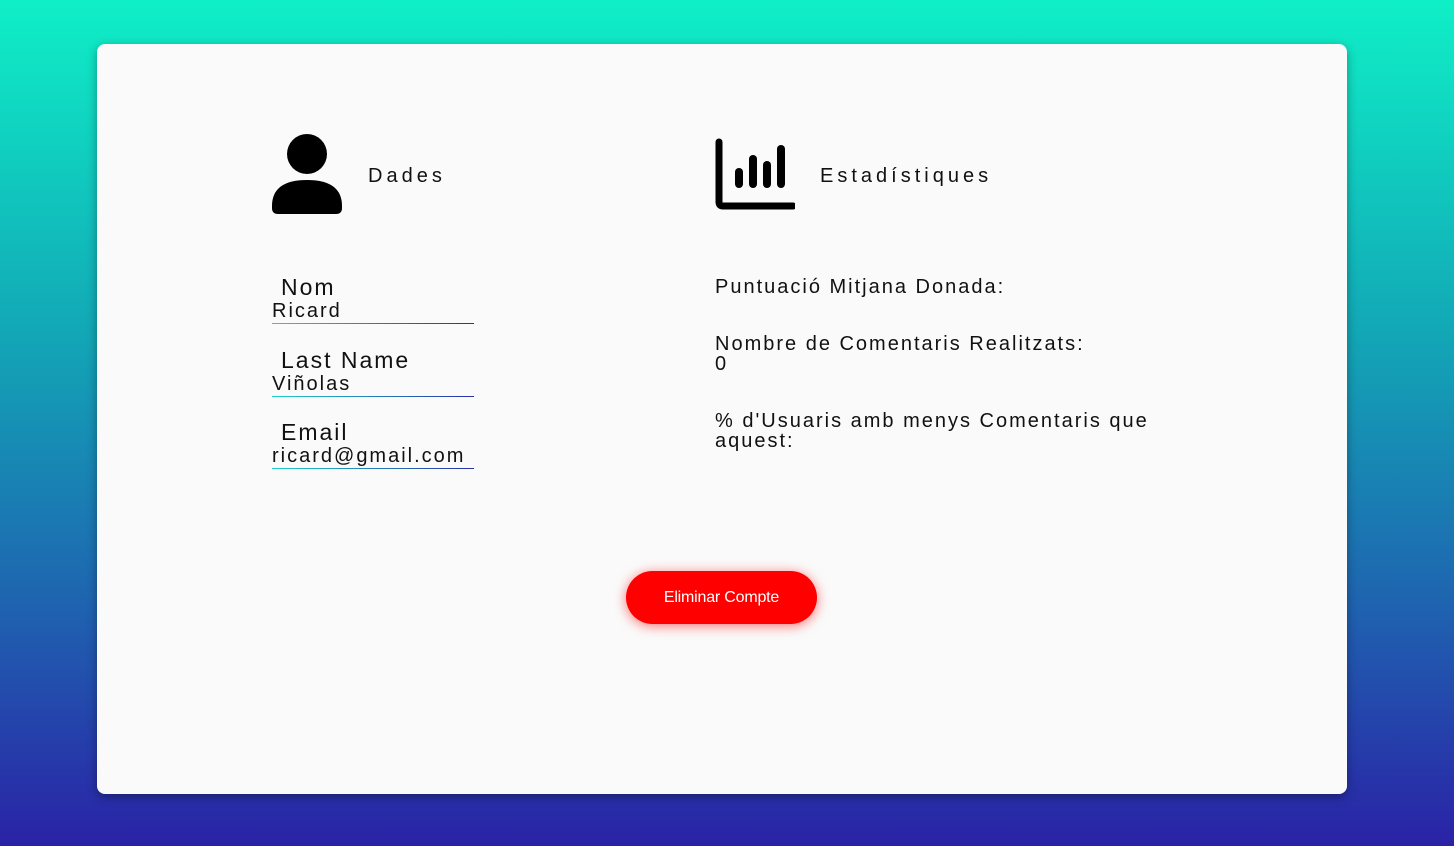 The width and height of the screenshot is (1454, 846). What do you see at coordinates (308, 287) in the screenshot?
I see `nom-label: Nom` at bounding box center [308, 287].